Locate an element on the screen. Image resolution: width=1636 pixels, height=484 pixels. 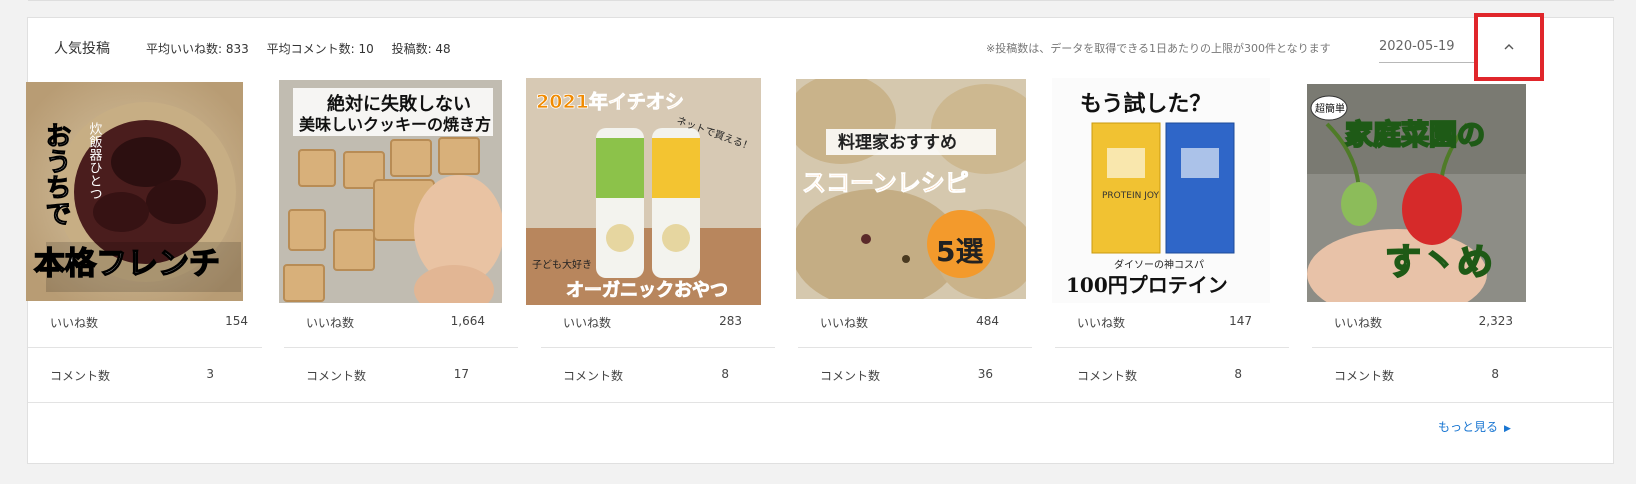
likes-row: いいね数 1,664 is located at coordinates (401, 330).